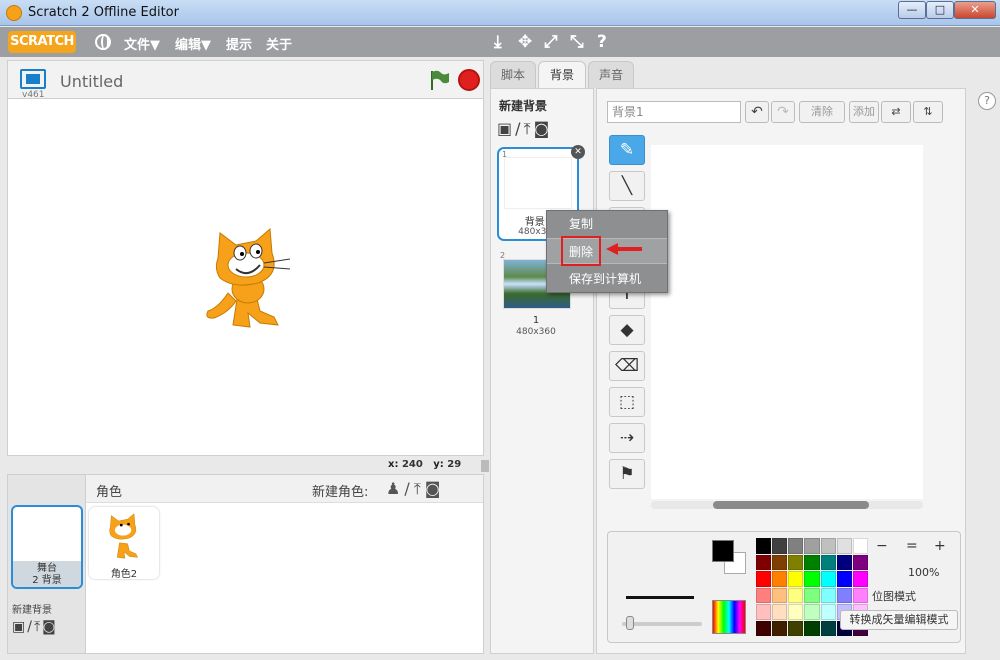 The height and width of the screenshot is (660, 1000). What do you see at coordinates (109, 492) in the screenshot?
I see `sprites-title: 角色` at bounding box center [109, 492].